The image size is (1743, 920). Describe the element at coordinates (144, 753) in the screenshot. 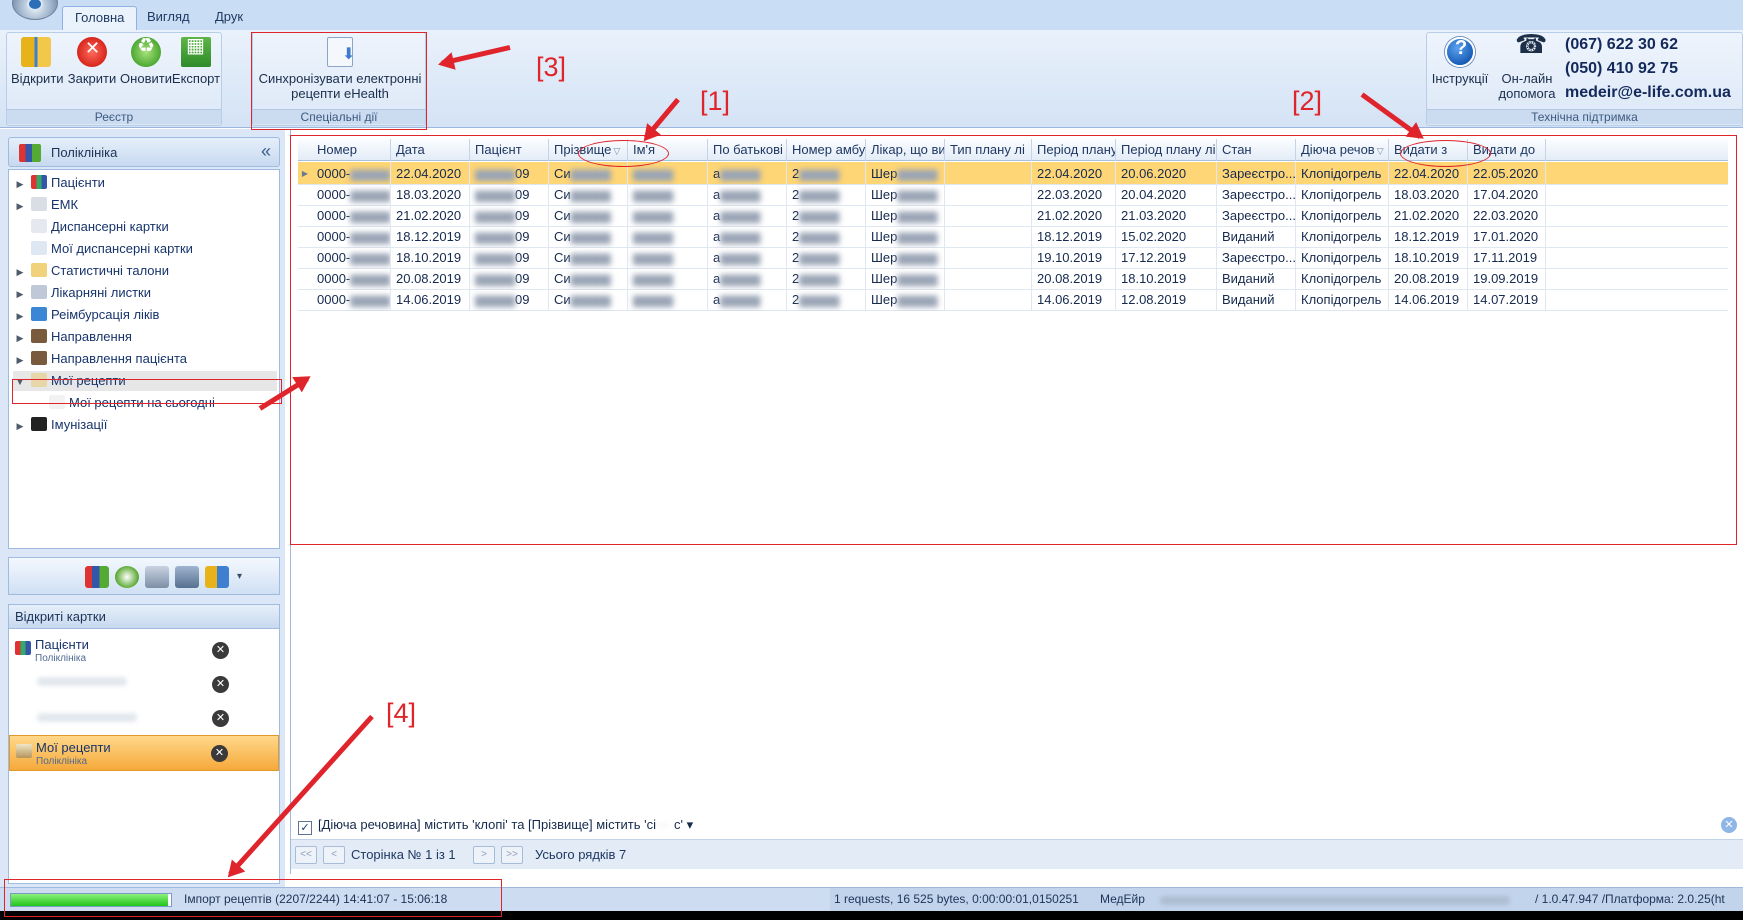

I see `open-card-prescriptions: Мої рецепти Поліклініка ✕` at that location.